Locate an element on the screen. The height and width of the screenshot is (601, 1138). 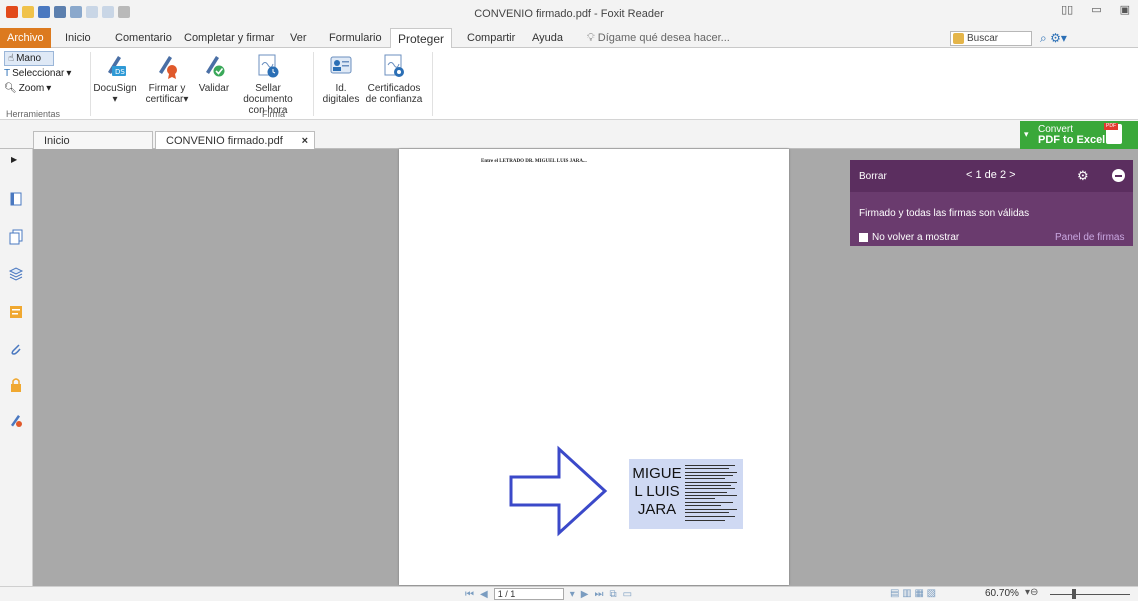
tab-ver: Ver is located at coordinates (298, 38).